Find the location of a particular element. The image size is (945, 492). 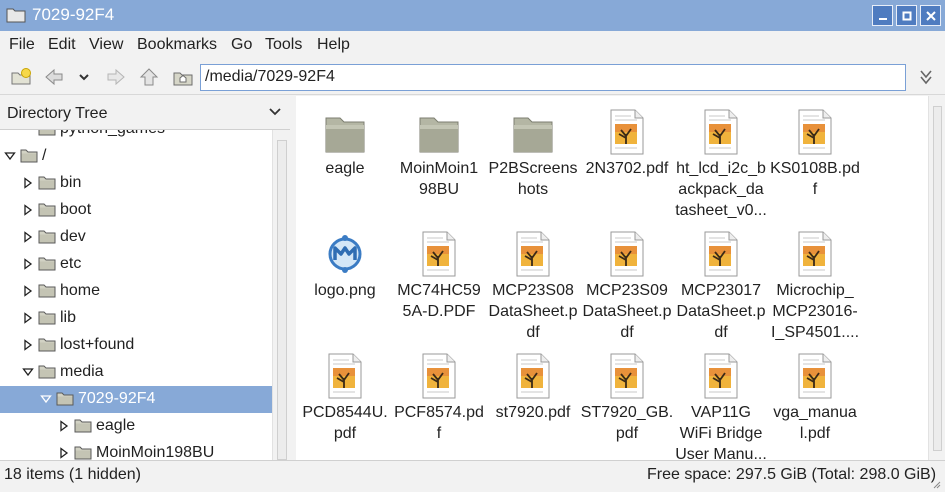

tree-item: bin is located at coordinates (136, 183).